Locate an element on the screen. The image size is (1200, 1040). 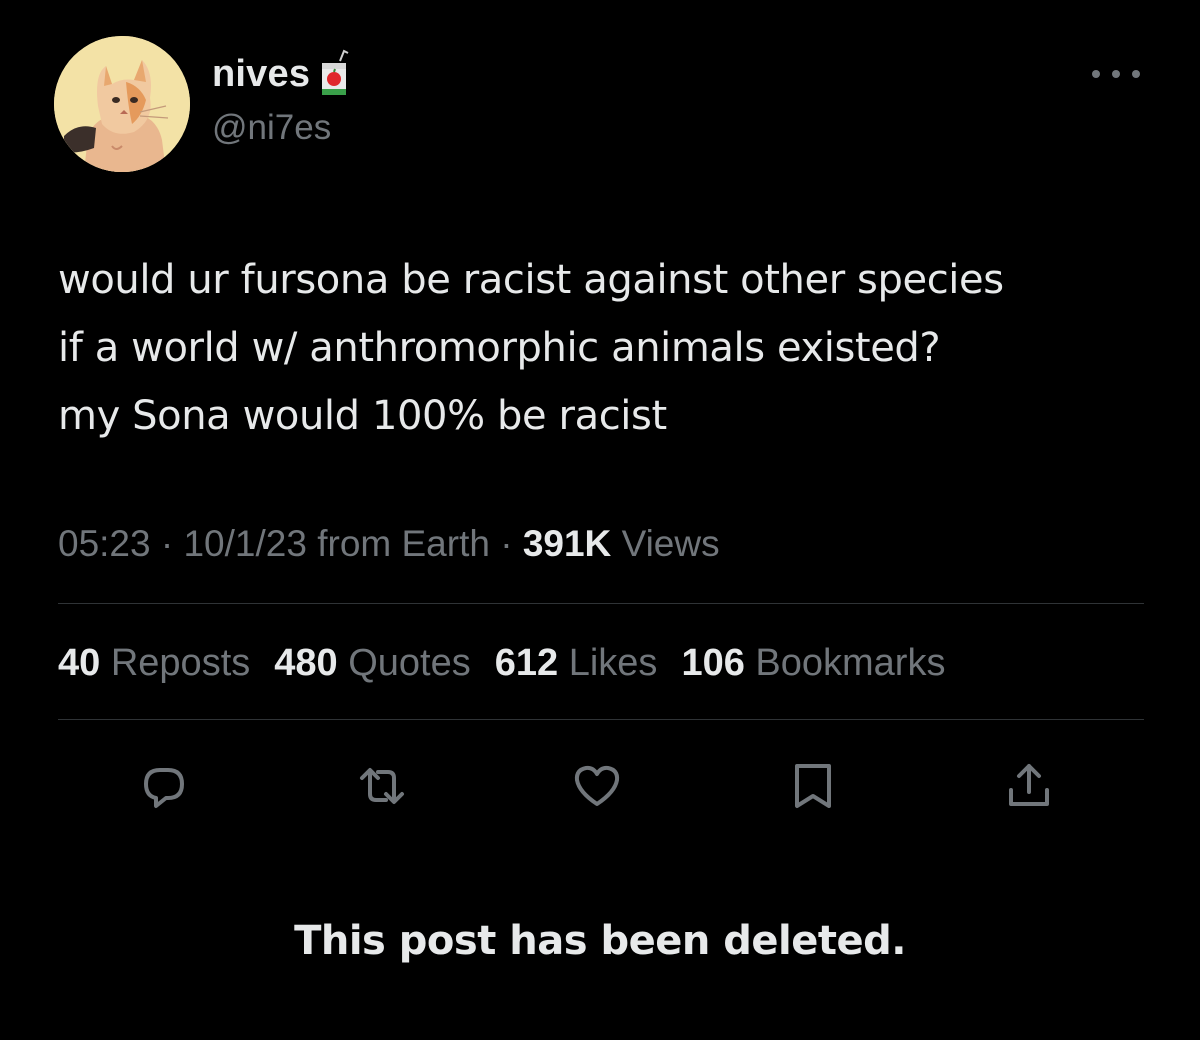
post-date-location: 10/1/23 from Earth is located at coordinates (336, 543).